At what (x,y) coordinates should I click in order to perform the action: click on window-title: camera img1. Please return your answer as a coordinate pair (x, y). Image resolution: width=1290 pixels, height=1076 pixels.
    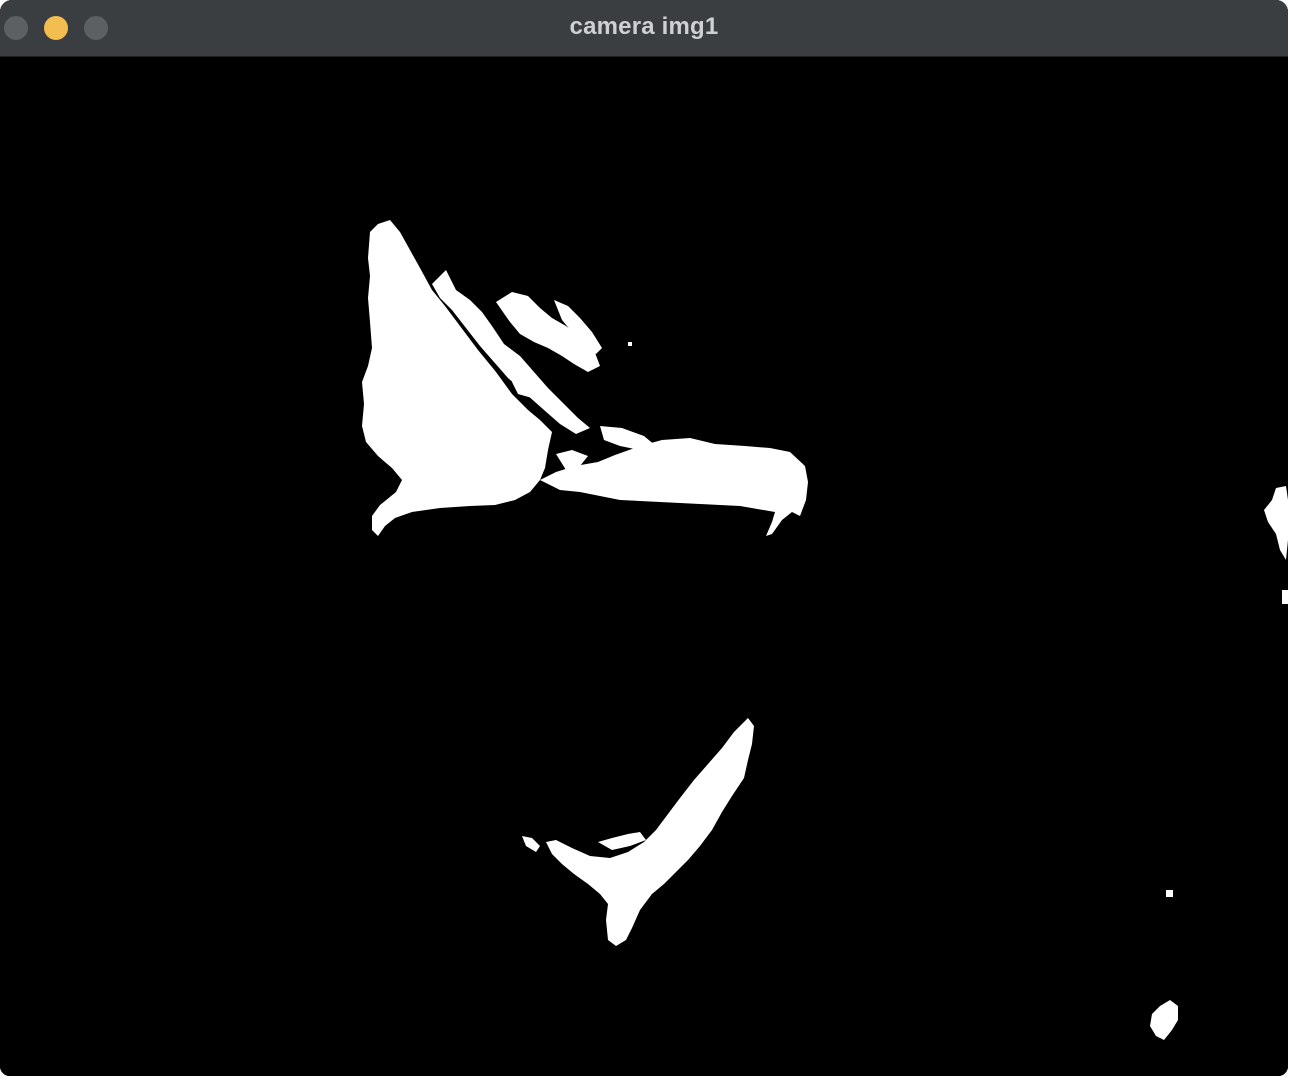
    Looking at the image, I should click on (644, 26).